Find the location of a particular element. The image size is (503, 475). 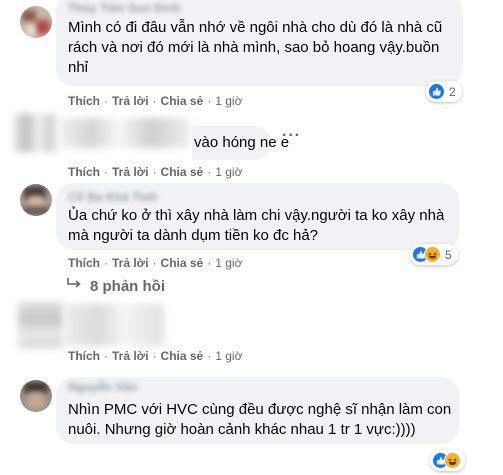

comment-bubble: vào hóng ne e is located at coordinates (240, 143).